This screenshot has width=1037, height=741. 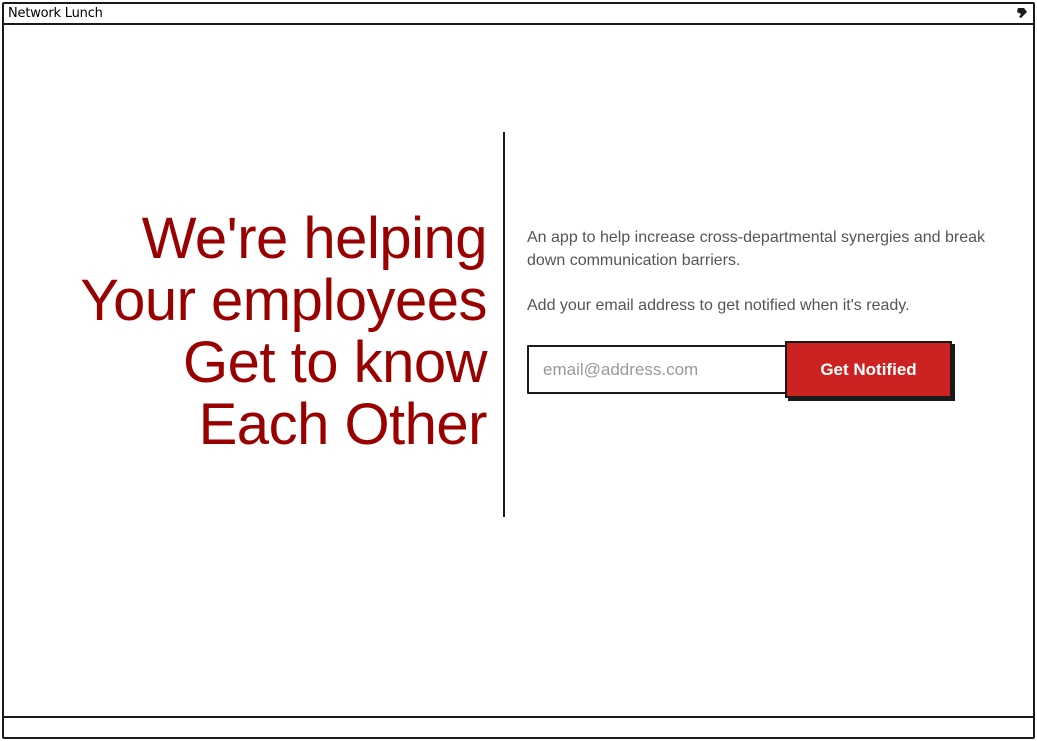 I want to click on get-notified-button: Get Notified, so click(x=868, y=369).